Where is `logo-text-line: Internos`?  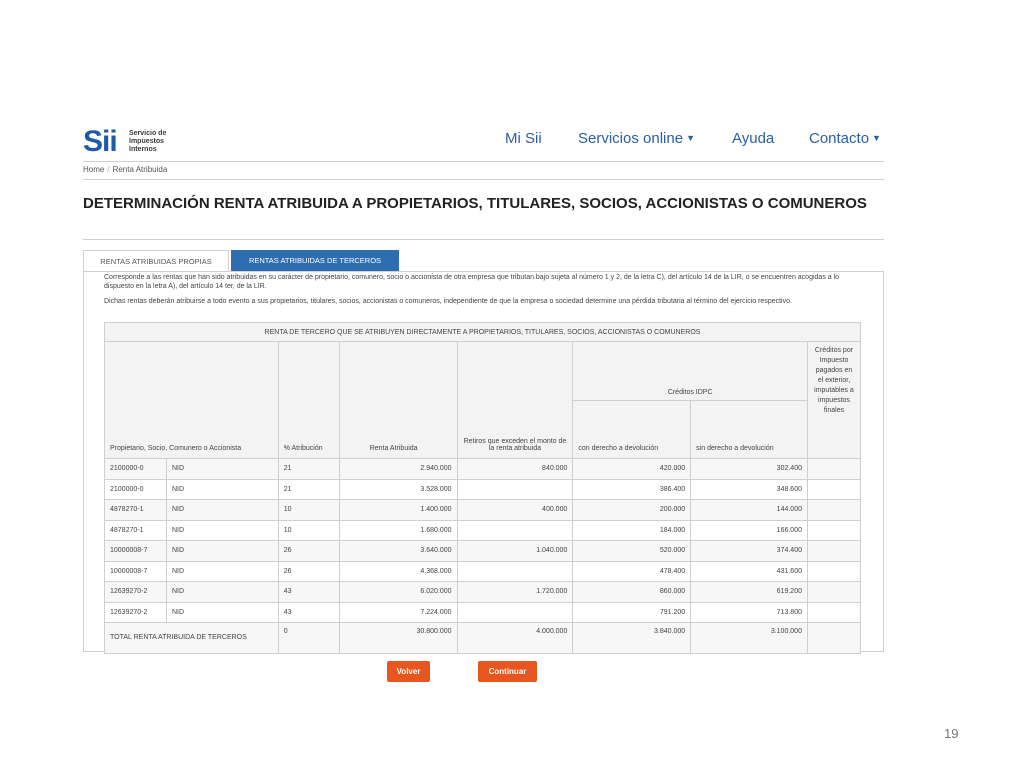 logo-text-line: Internos is located at coordinates (143, 149).